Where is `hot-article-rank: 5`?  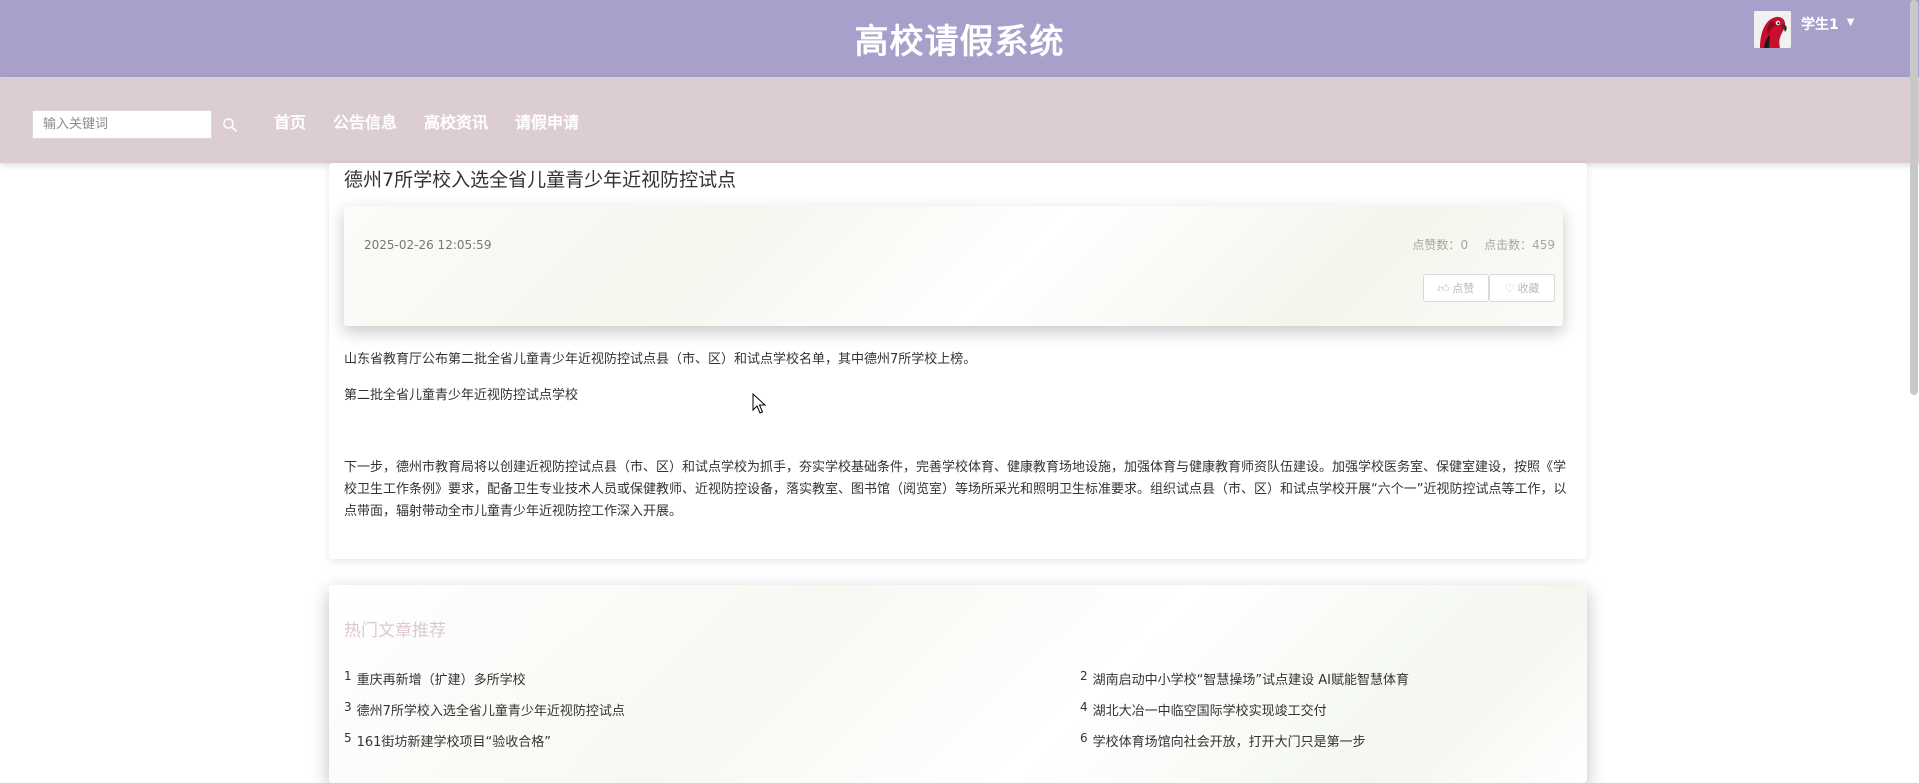 hot-article-rank: 5 is located at coordinates (348, 738).